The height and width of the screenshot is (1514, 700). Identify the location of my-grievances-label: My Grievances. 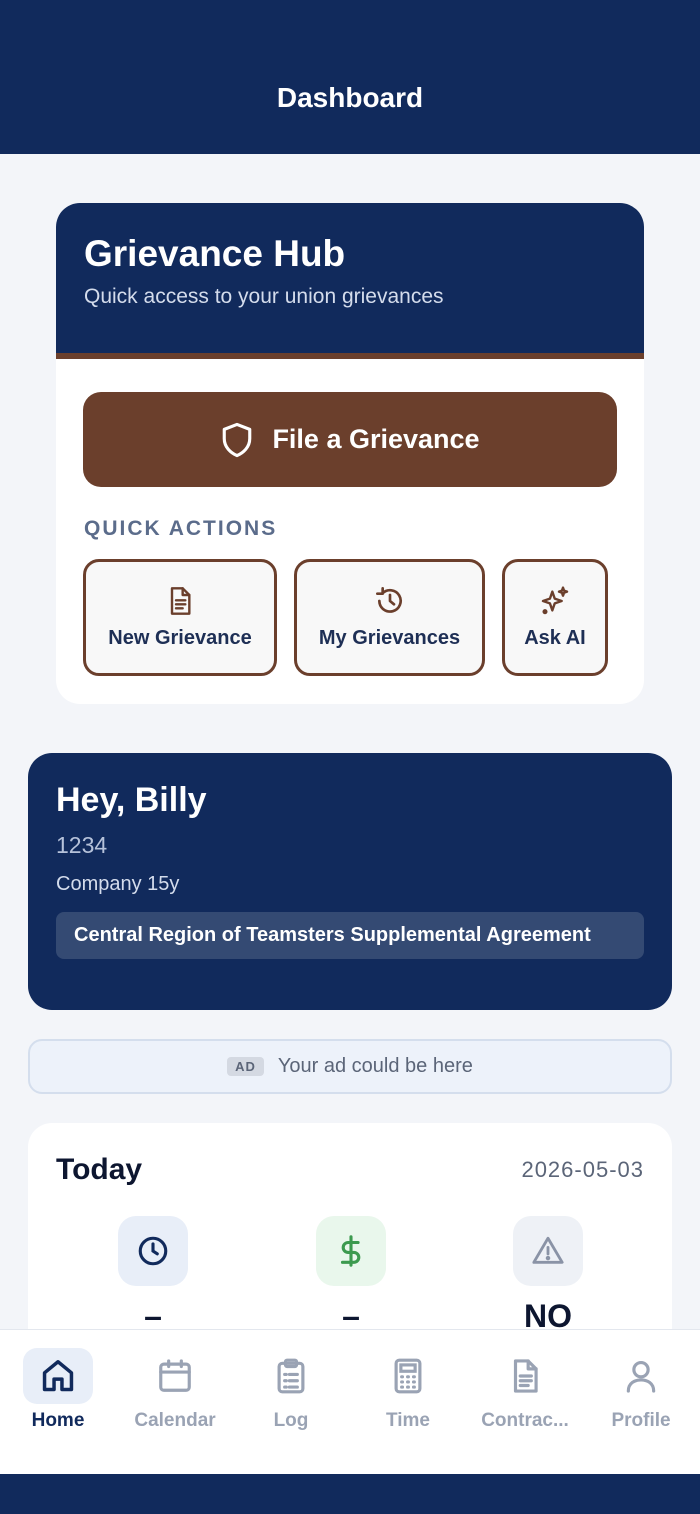
(389, 638).